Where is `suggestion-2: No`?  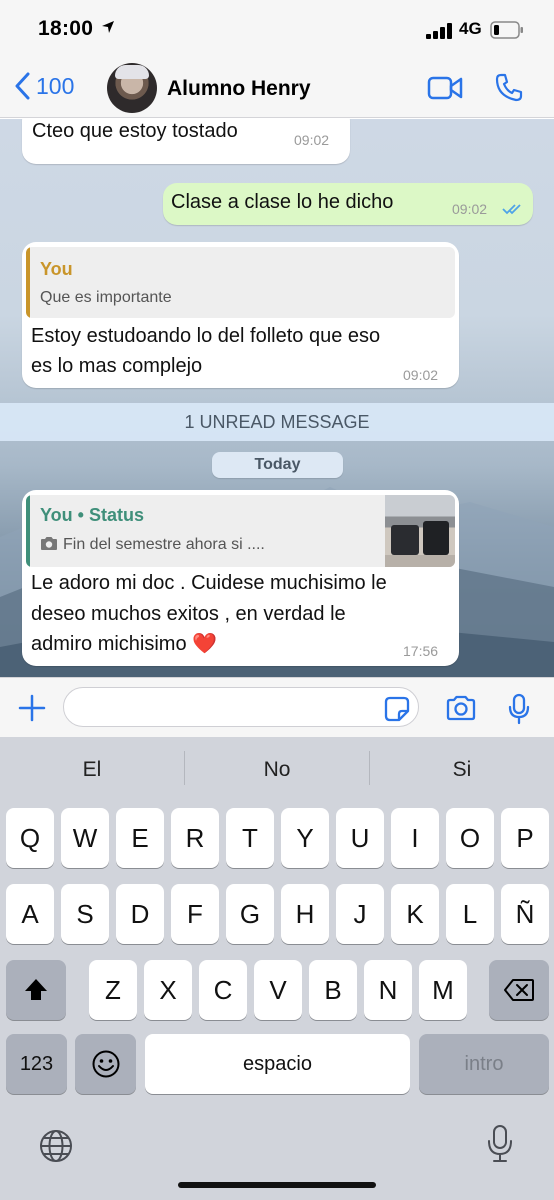
suggestion-2: No is located at coordinates (277, 770).